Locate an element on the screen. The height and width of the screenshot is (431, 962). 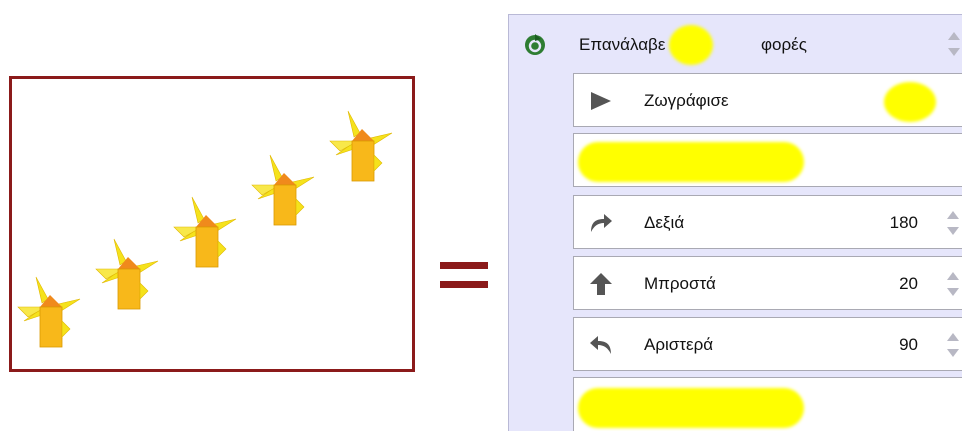
turn-left-label: Αριστερά is located at coordinates (679, 344).